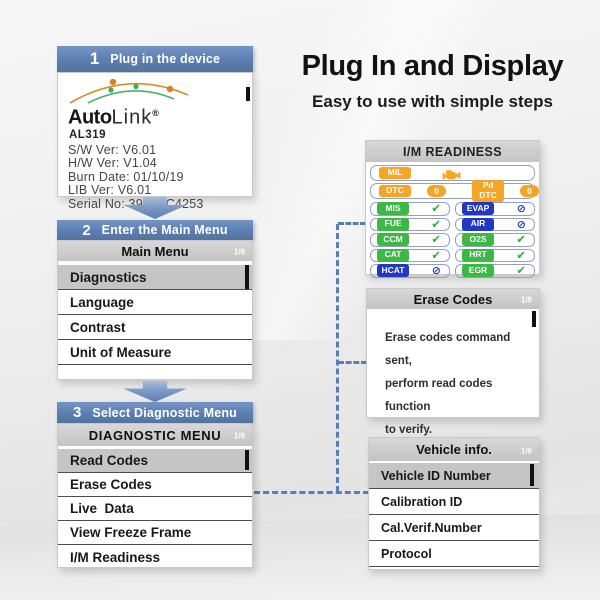  Describe the element at coordinates (395, 191) in the screenshot. I see `dtc-badge: DTC` at that location.